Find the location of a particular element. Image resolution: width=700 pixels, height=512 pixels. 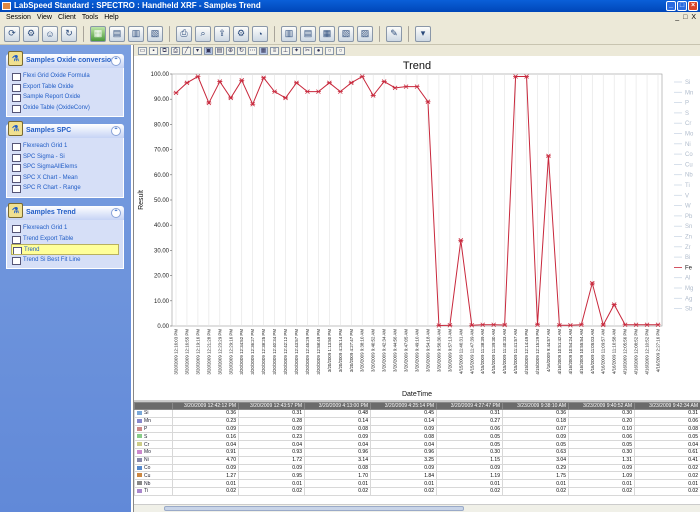

scroll-thumb is located at coordinates (314, 508).